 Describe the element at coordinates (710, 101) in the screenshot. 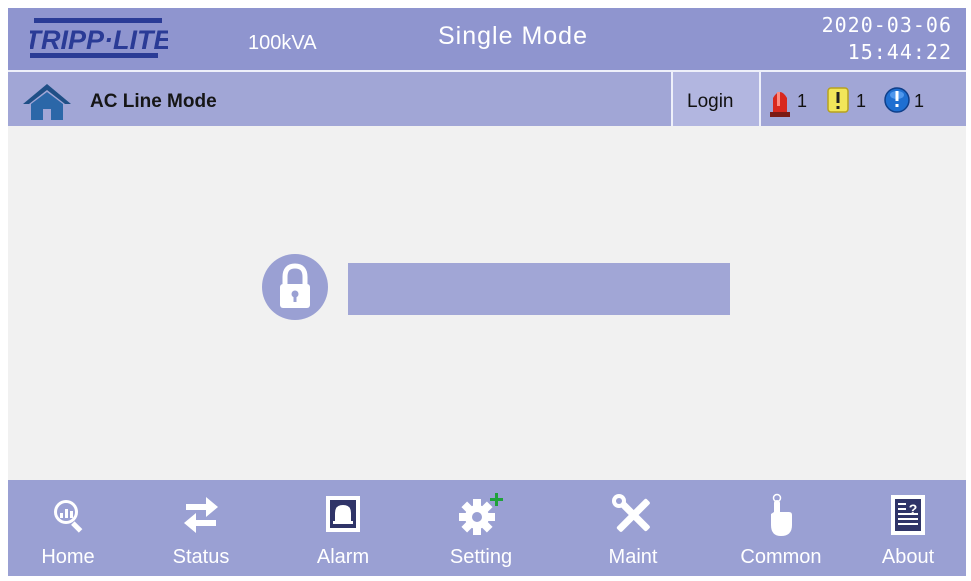

I see `login-label: Login` at that location.